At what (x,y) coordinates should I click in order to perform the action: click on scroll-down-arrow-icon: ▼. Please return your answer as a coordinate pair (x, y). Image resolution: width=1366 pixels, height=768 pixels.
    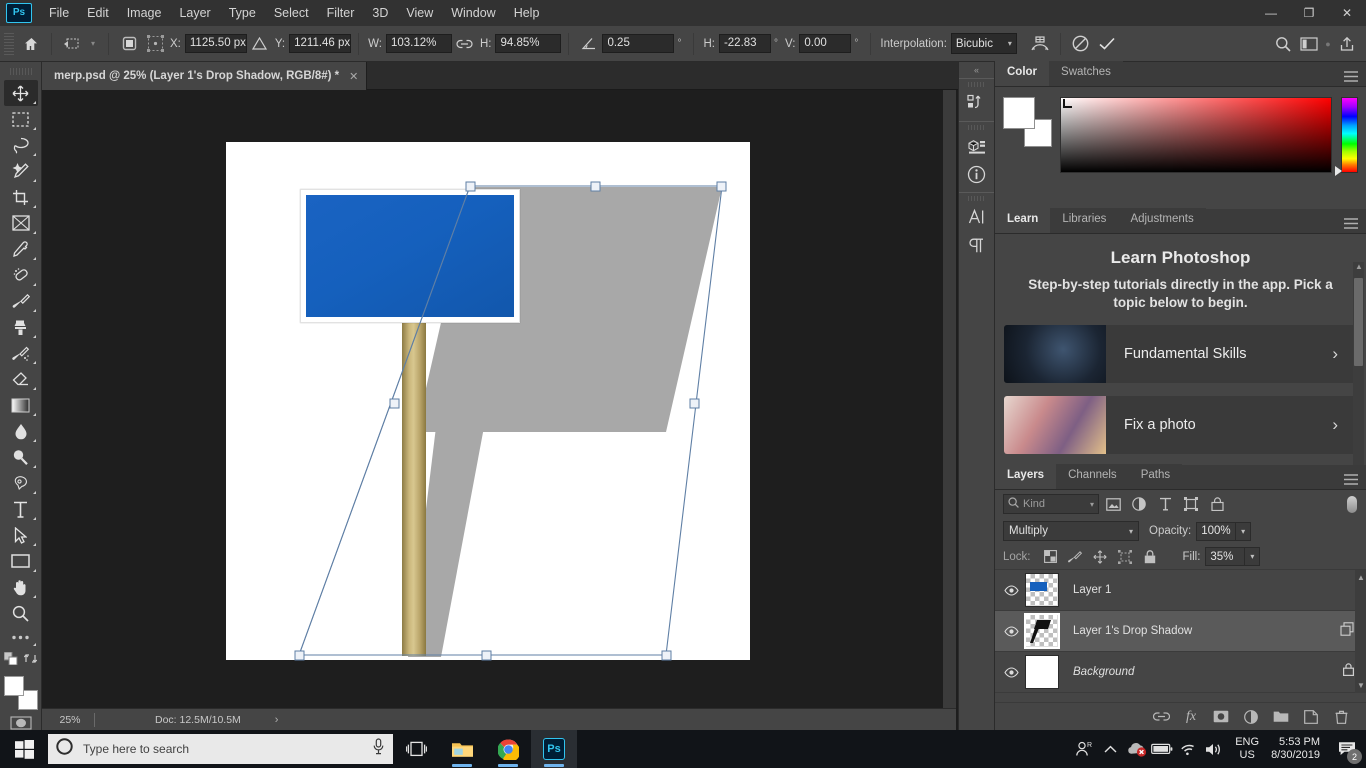
    Looking at the image, I should click on (1361, 685).